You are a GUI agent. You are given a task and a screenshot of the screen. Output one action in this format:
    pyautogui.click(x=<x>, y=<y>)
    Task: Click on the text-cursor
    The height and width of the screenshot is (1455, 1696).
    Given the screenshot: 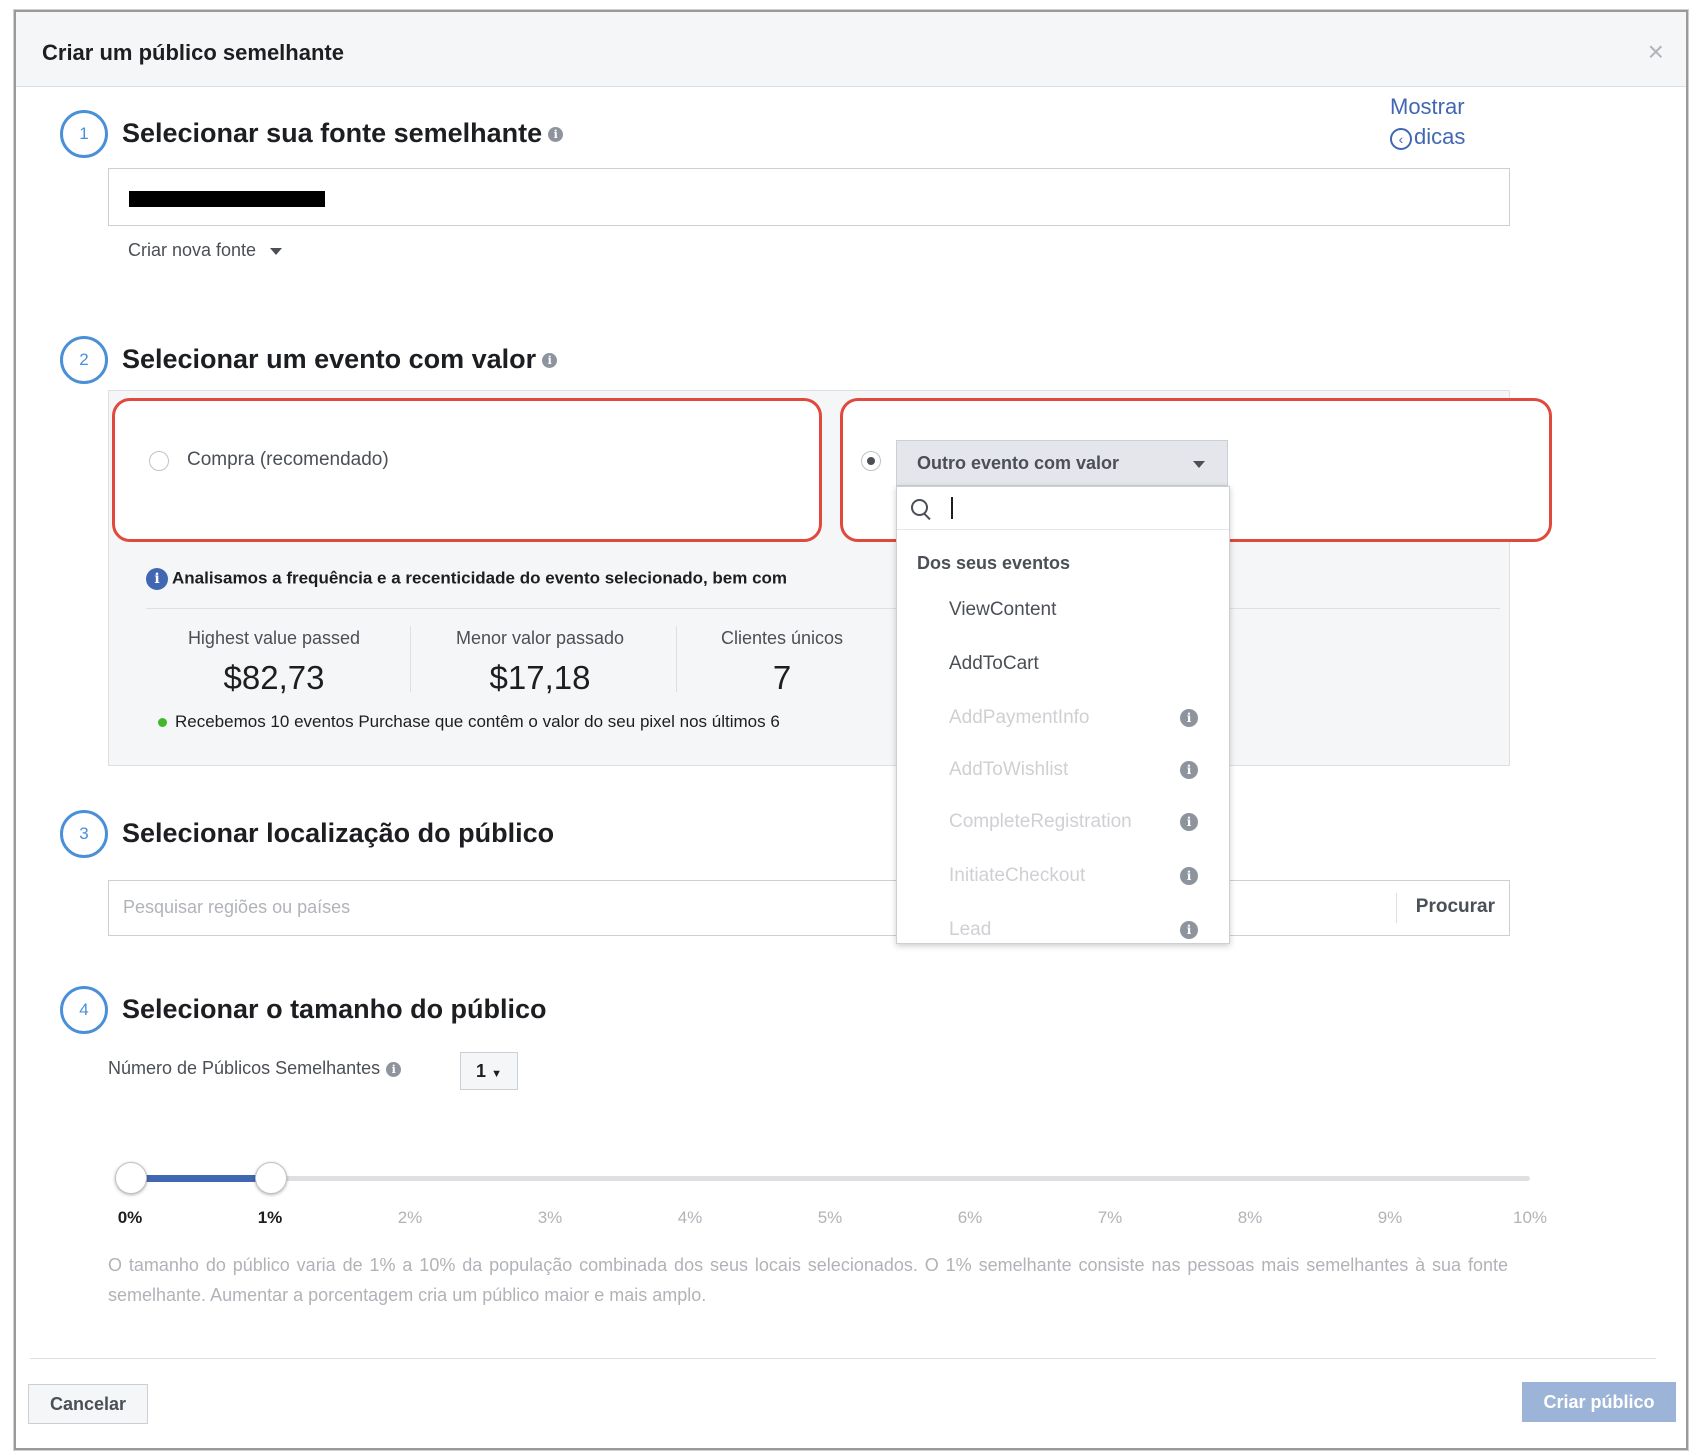 What is the action you would take?
    pyautogui.click(x=952, y=508)
    